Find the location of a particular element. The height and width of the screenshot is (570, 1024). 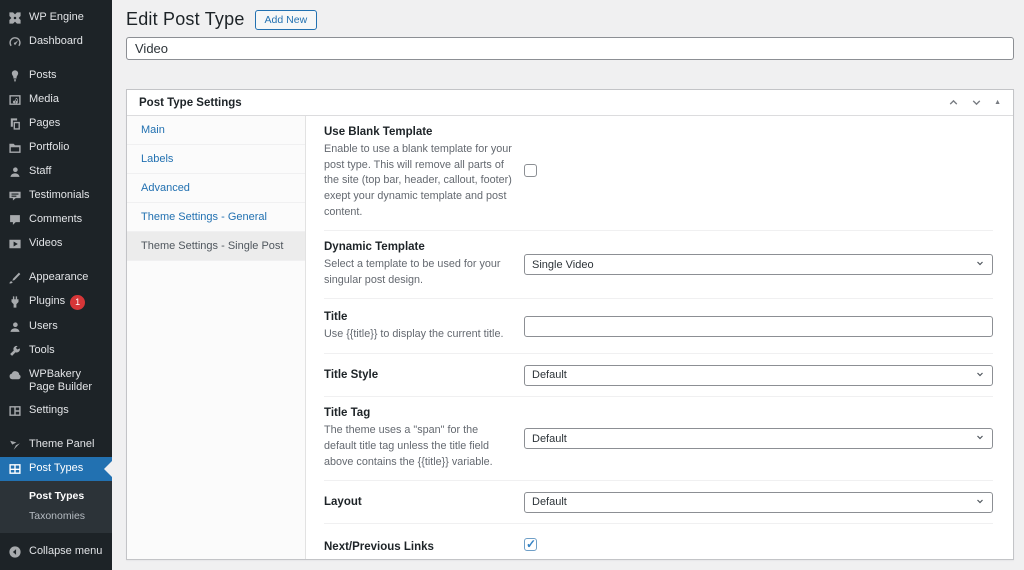

layout-select: Default is located at coordinates (758, 502).